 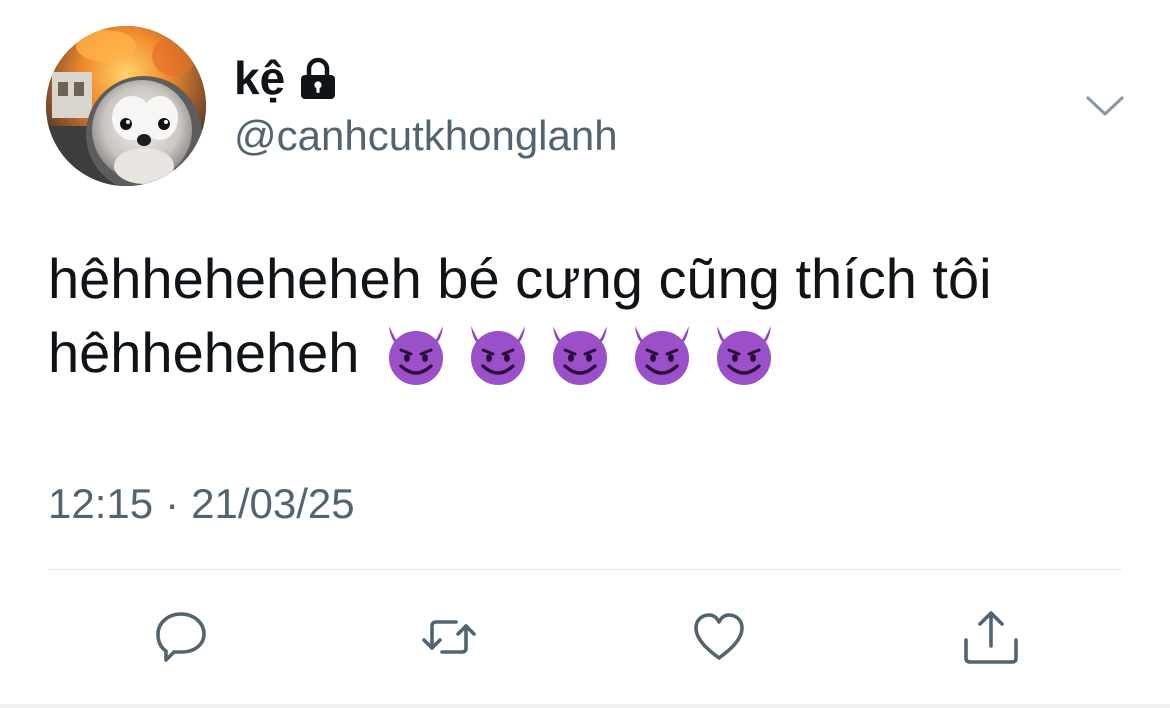 I want to click on heart-icon, so click(x=719, y=636).